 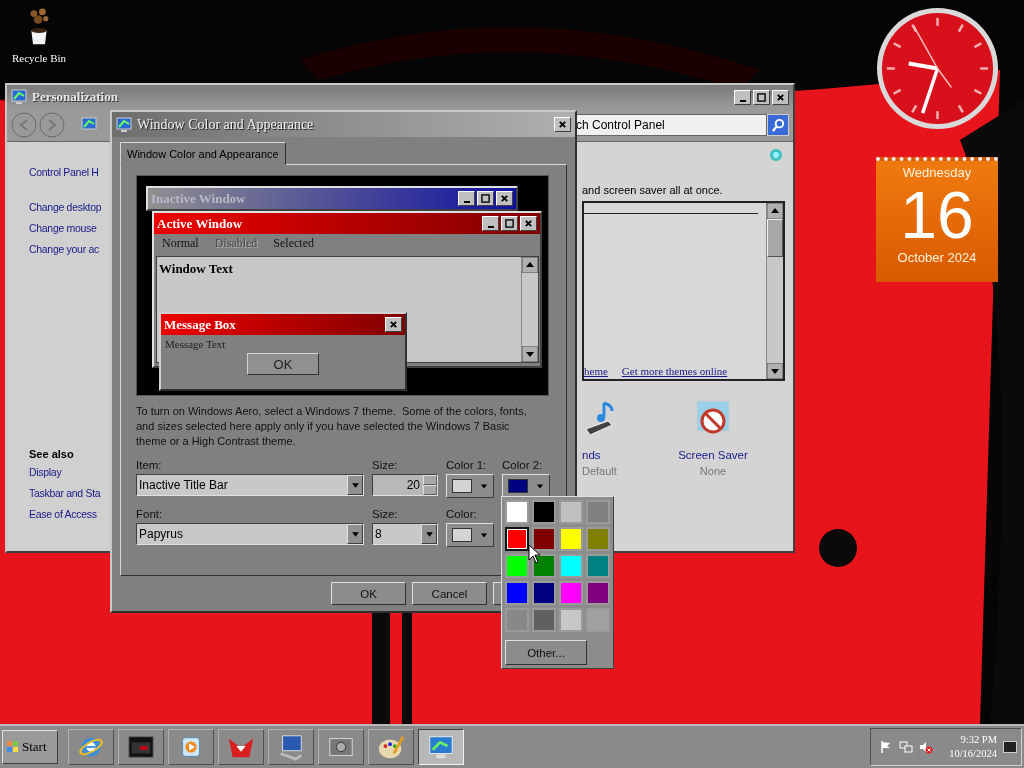 I want to click on sidebar-link: Taskbar and Sta, so click(x=65, y=493).